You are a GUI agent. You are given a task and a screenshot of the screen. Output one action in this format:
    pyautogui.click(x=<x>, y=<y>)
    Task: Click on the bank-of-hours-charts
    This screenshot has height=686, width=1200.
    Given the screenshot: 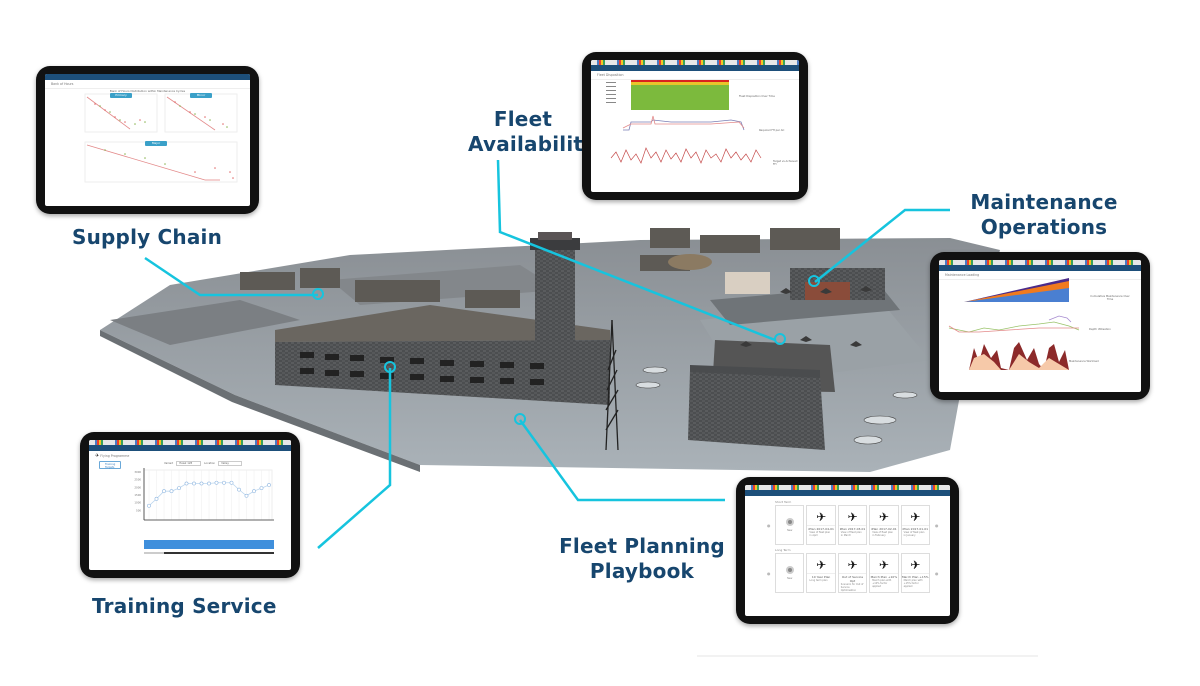 What is the action you would take?
    pyautogui.click(x=161, y=138)
    